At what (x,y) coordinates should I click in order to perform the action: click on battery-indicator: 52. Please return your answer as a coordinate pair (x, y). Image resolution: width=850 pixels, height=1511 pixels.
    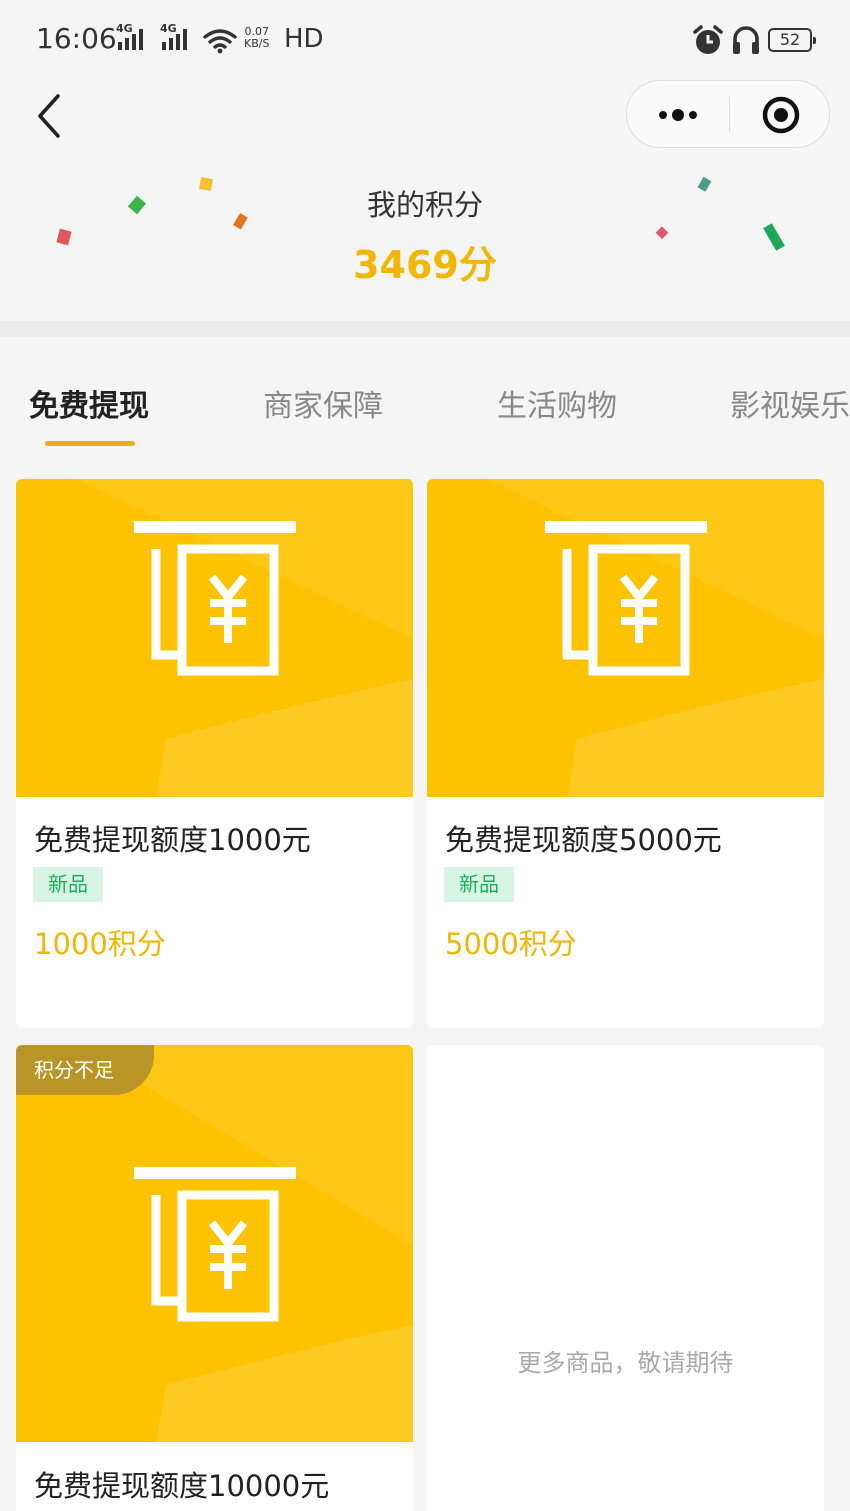
    Looking at the image, I should click on (792, 40).